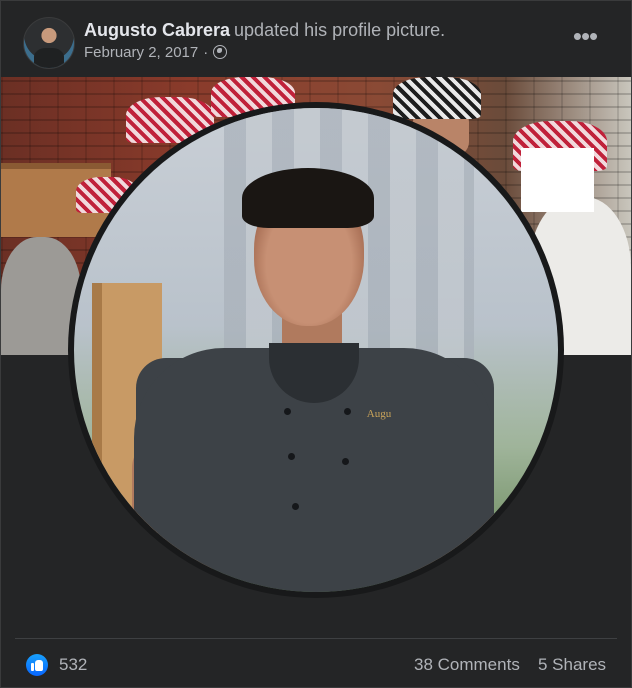  I want to click on more-options-icon: •••, so click(585, 39).